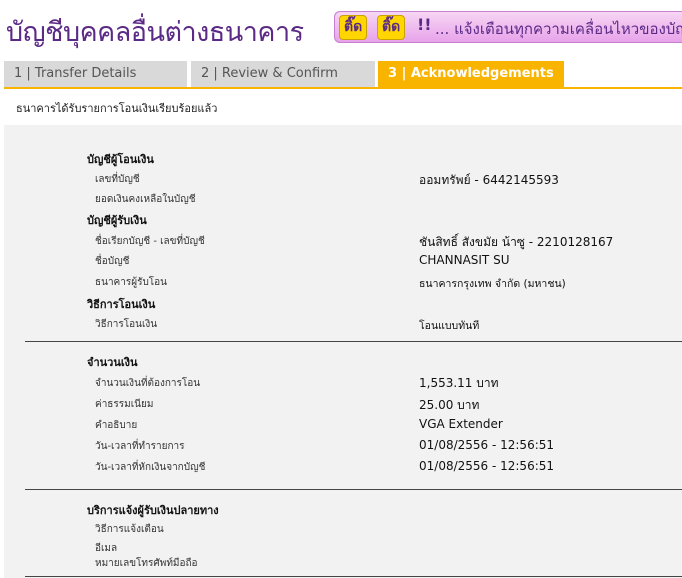 Image resolution: width=682 pixels, height=578 pixels. What do you see at coordinates (95, 74) in the screenshot?
I see `tab-transfer-details: 1 | Transfer Details` at bounding box center [95, 74].